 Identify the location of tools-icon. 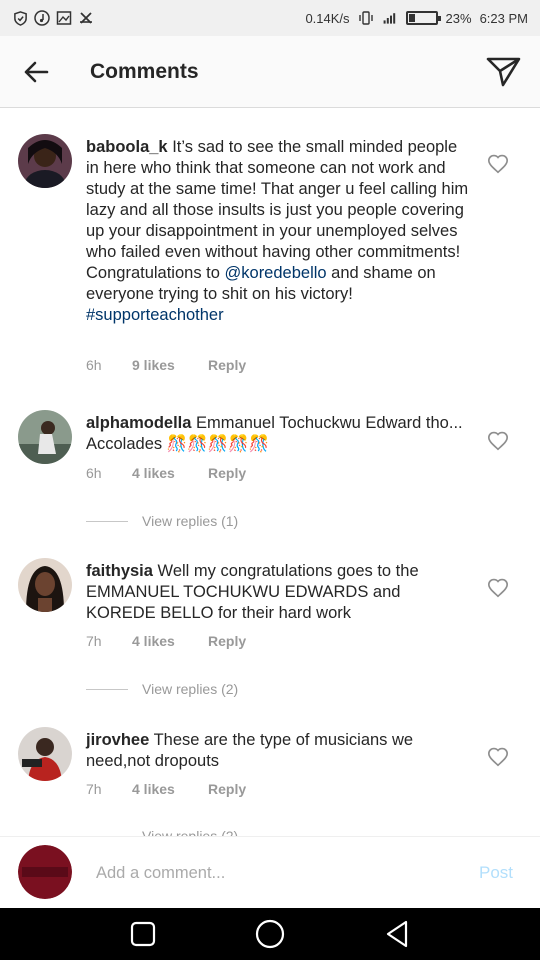
(86, 18).